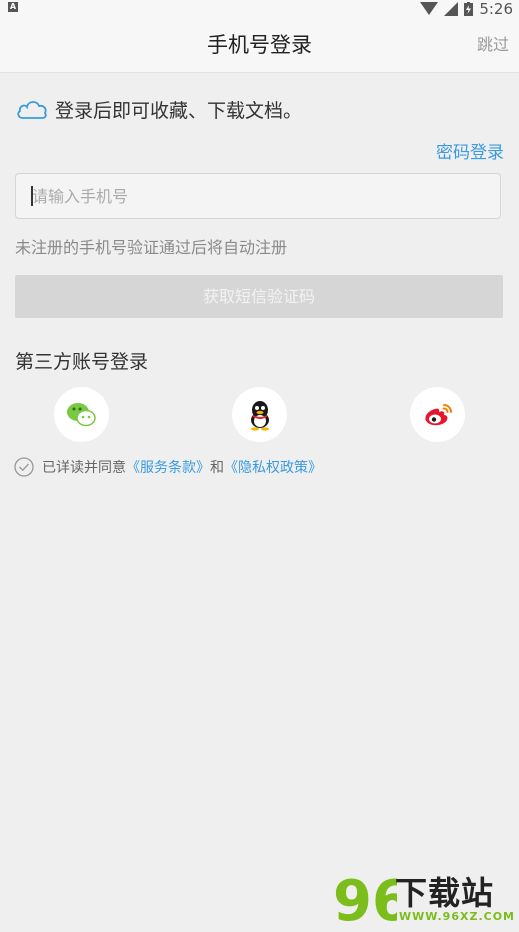 This screenshot has height=932, width=519. What do you see at coordinates (429, 8) in the screenshot?
I see `wifi-icon` at bounding box center [429, 8].